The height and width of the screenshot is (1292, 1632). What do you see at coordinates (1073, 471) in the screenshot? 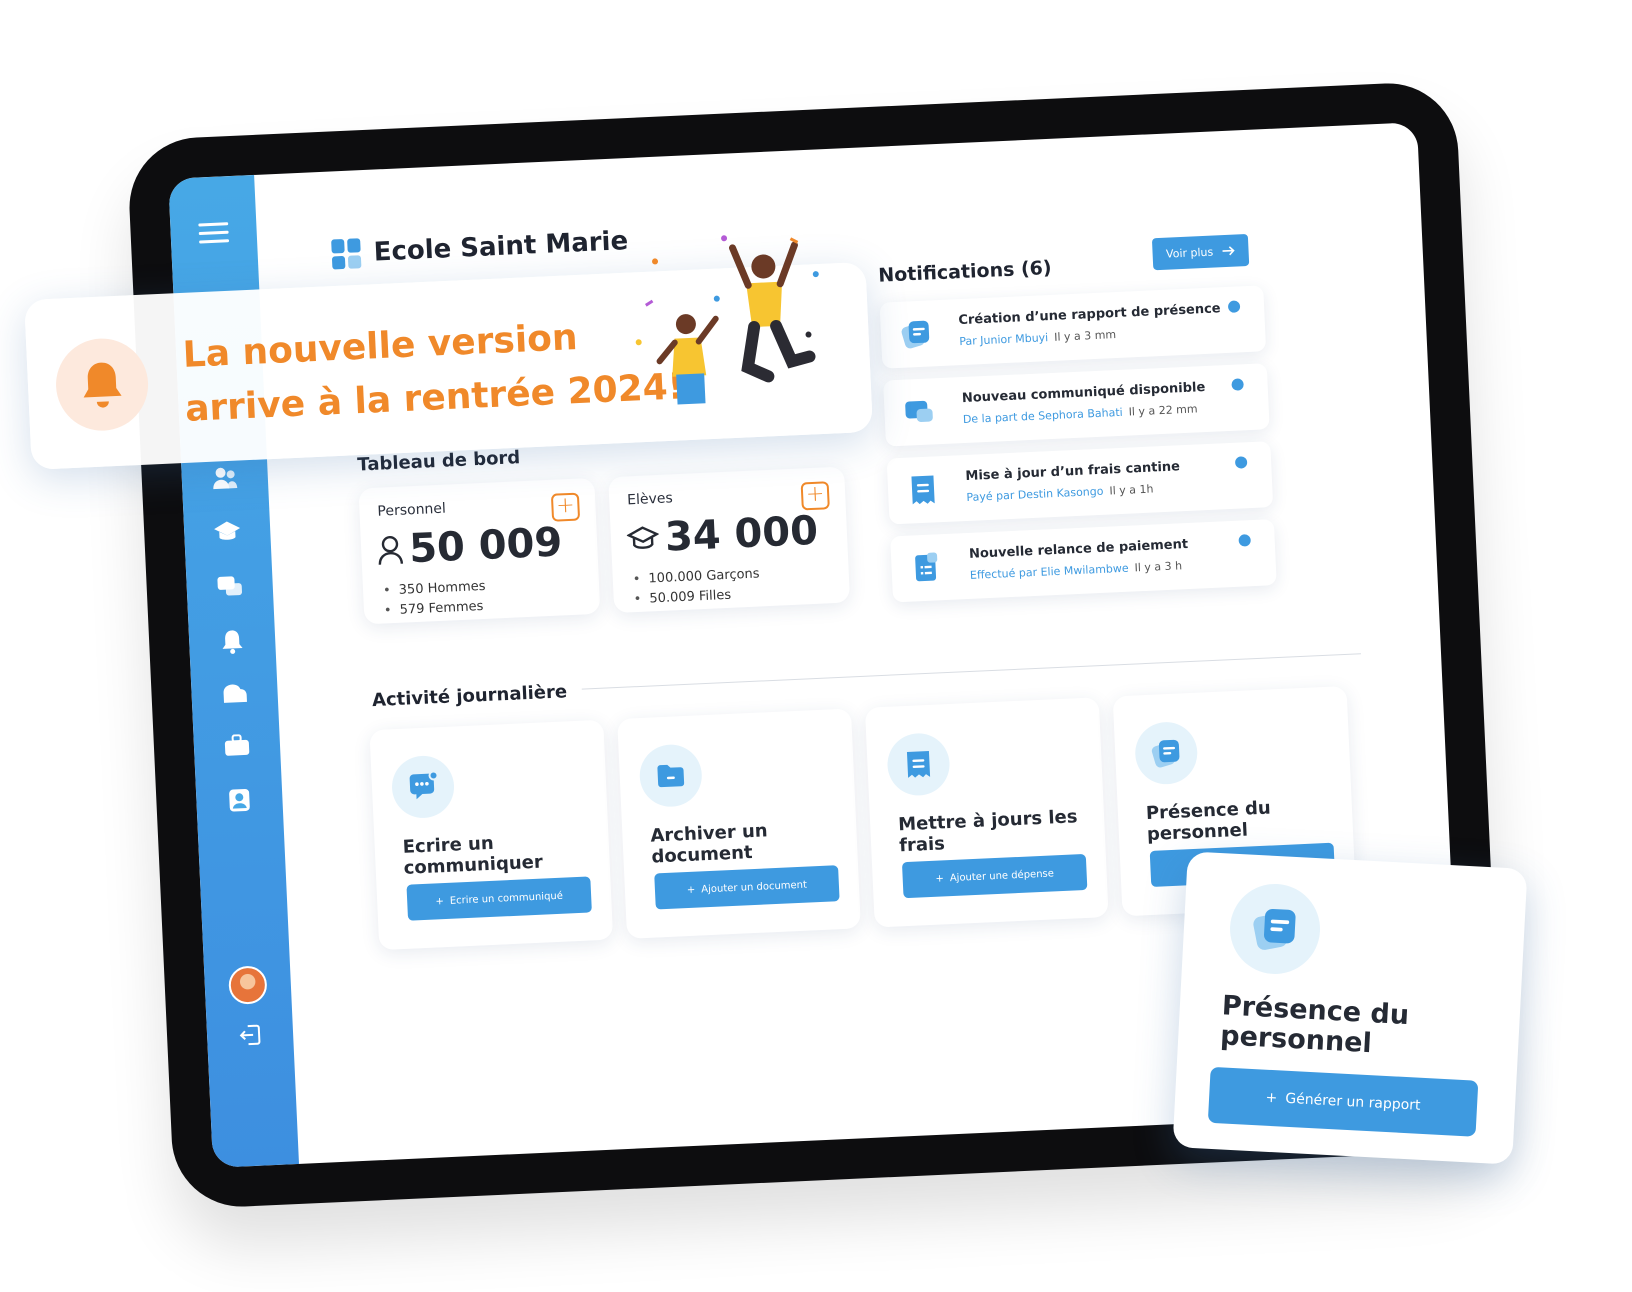
I see `notification-title: Mise à jour d’un frais cantine` at bounding box center [1073, 471].